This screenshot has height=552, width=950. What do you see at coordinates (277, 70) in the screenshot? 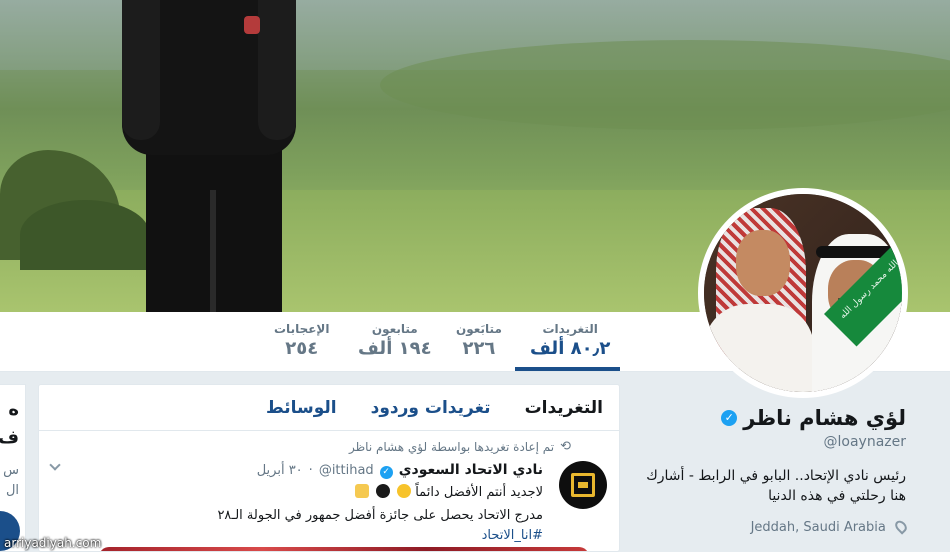
I see `header-person-arm-right` at bounding box center [277, 70].